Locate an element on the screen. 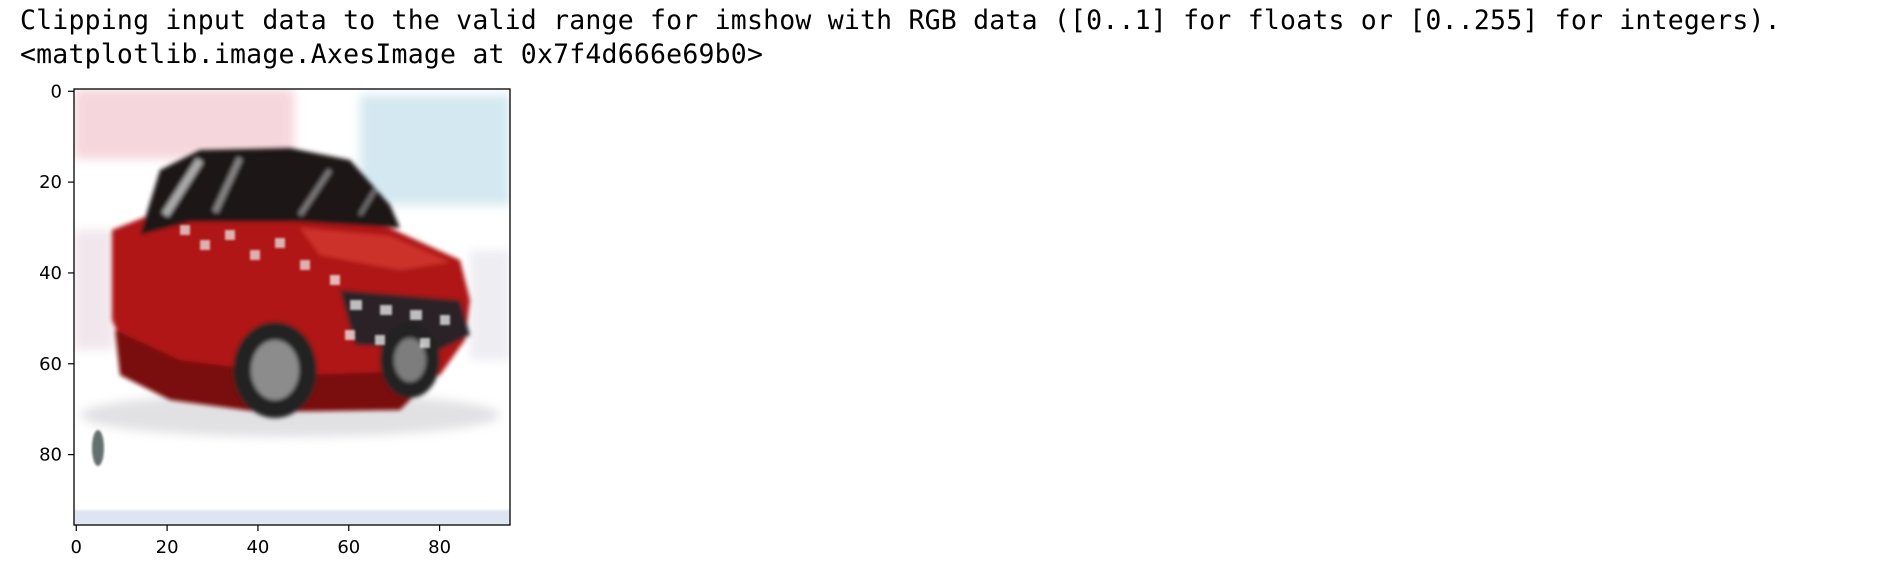 This screenshot has height=584, width=1882. x-tick-label: 20 is located at coordinates (167, 547).